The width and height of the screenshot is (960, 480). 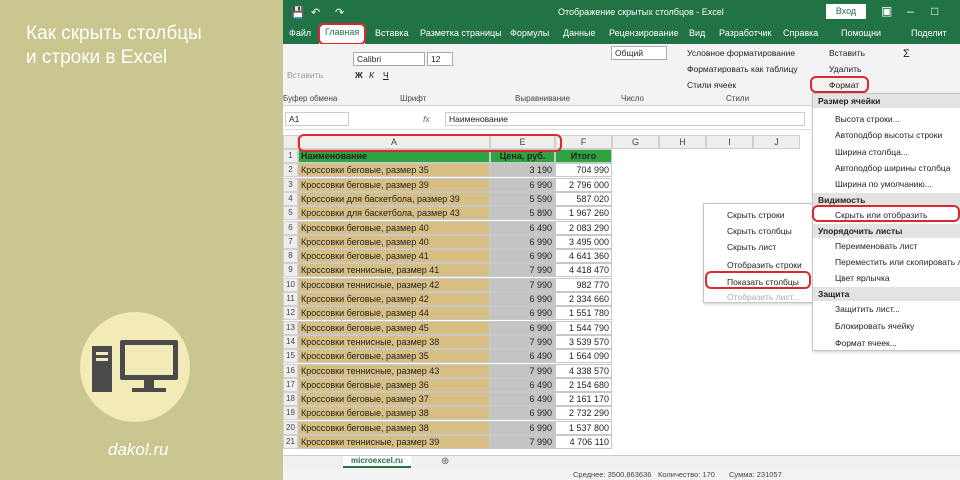 What do you see at coordinates (394, 256) in the screenshot?
I see `table-cell: Кроссовки беговые, размер 41` at bounding box center [394, 256].